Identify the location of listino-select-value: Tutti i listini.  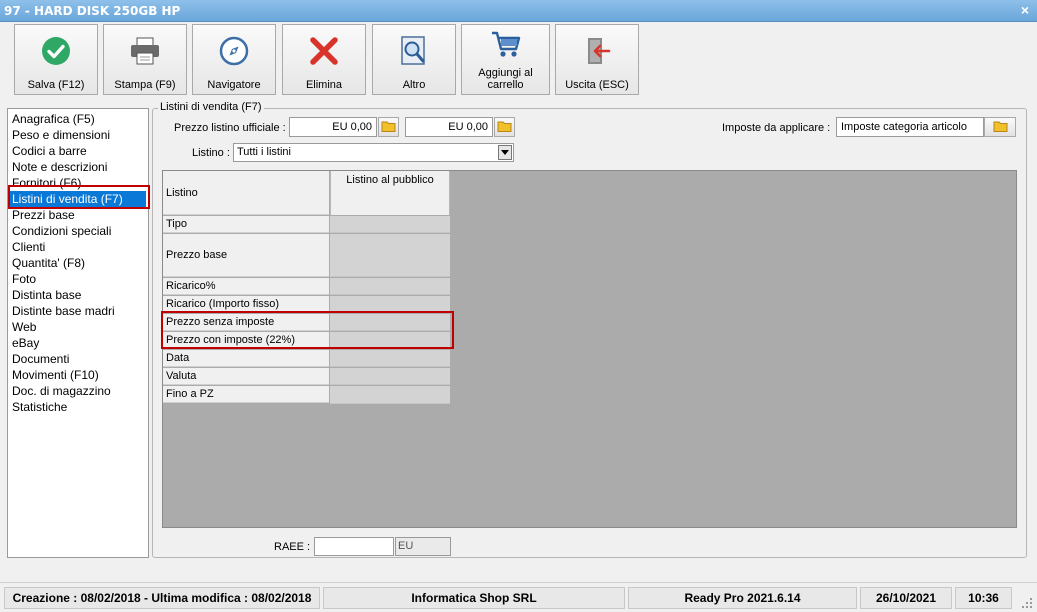
(264, 152).